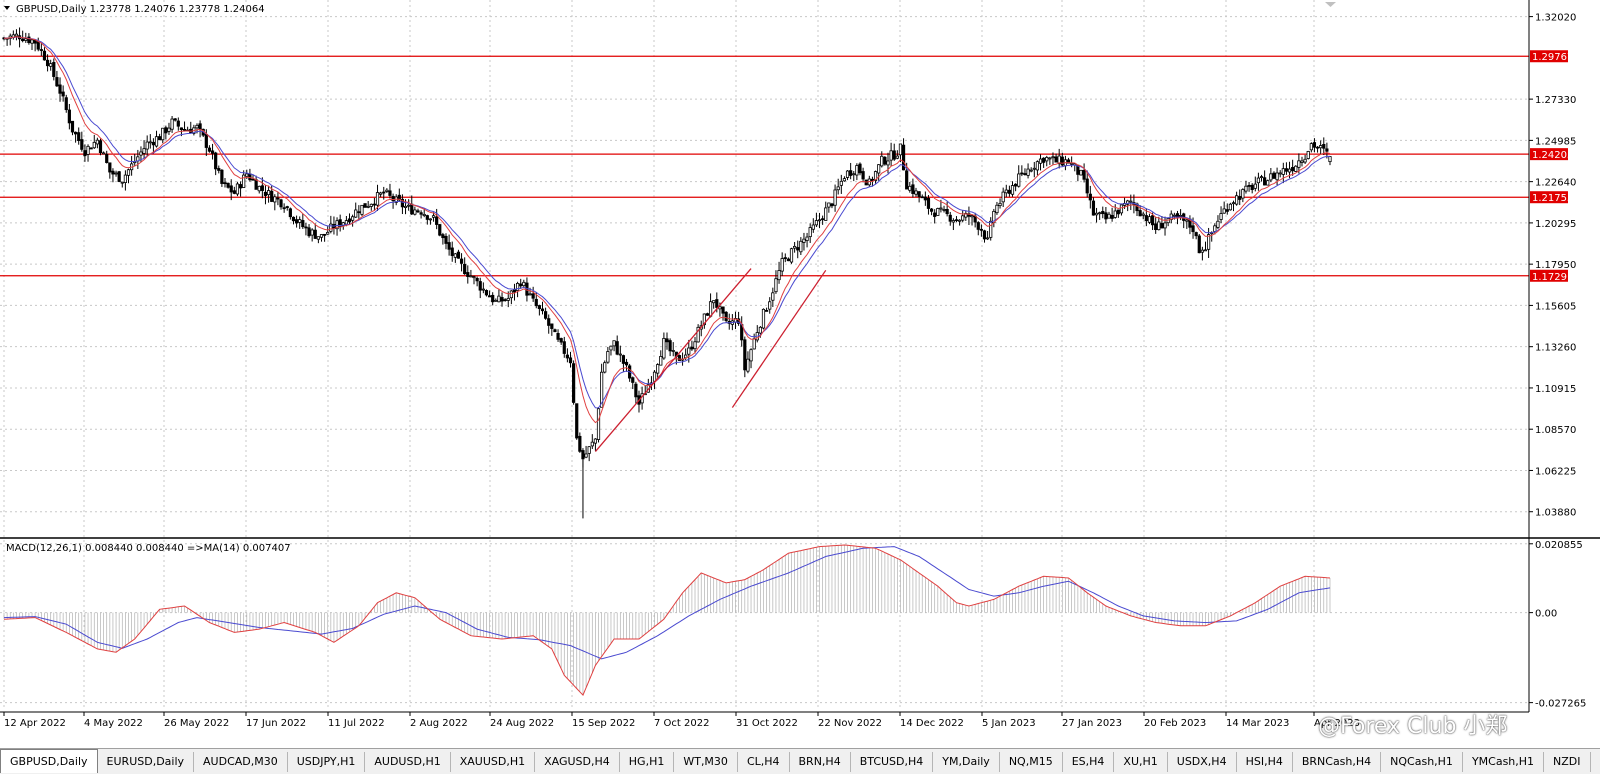  I want to click on price-tick-label: 1.06225, so click(1555, 471).